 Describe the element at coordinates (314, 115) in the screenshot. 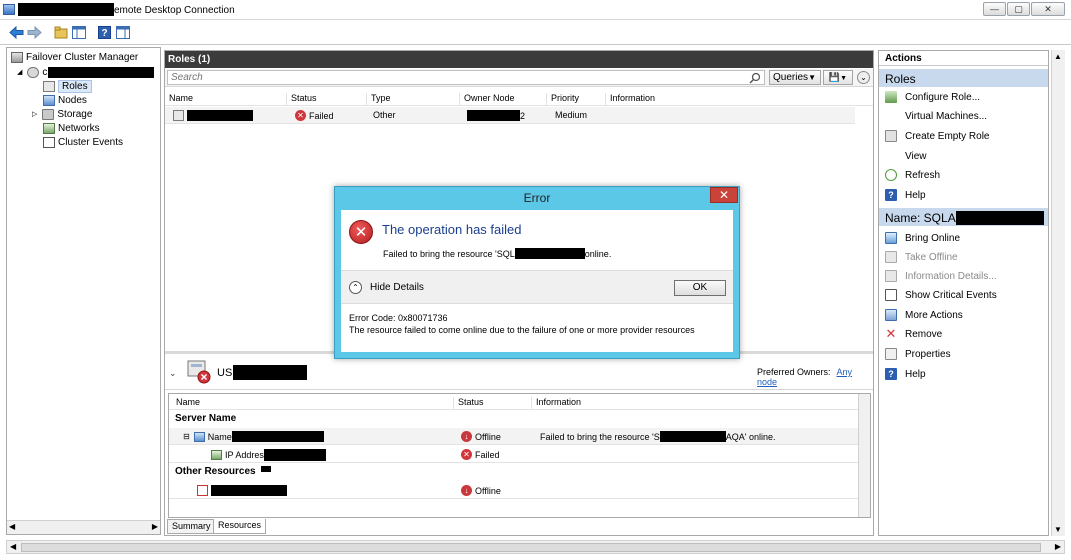

I see `role-status-cell: ✕ Failed` at that location.